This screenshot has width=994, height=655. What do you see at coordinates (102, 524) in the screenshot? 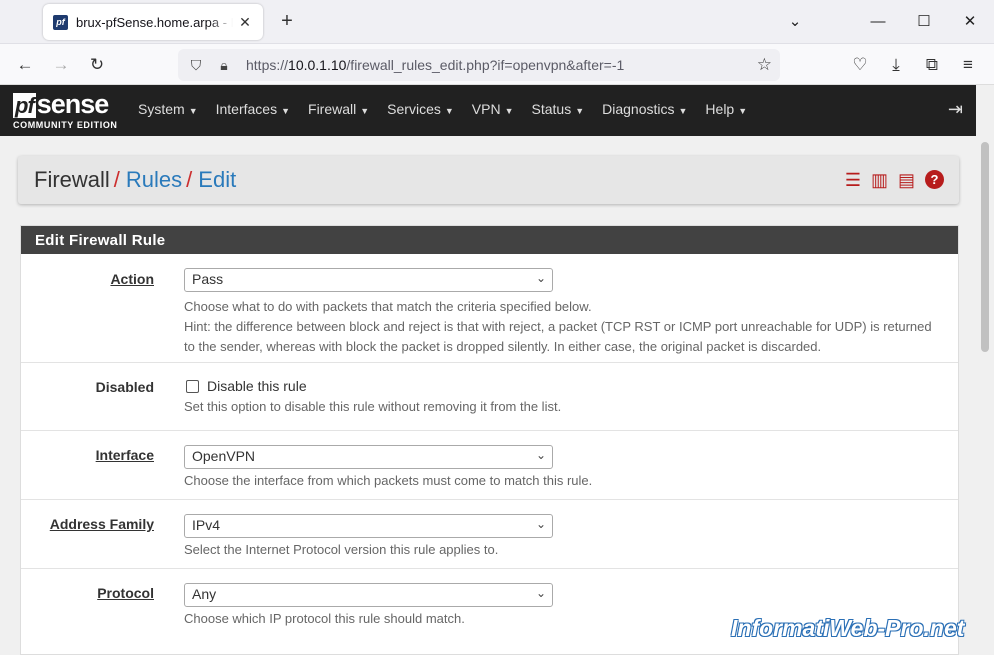
I see `address-family-label: Address Family` at bounding box center [102, 524].